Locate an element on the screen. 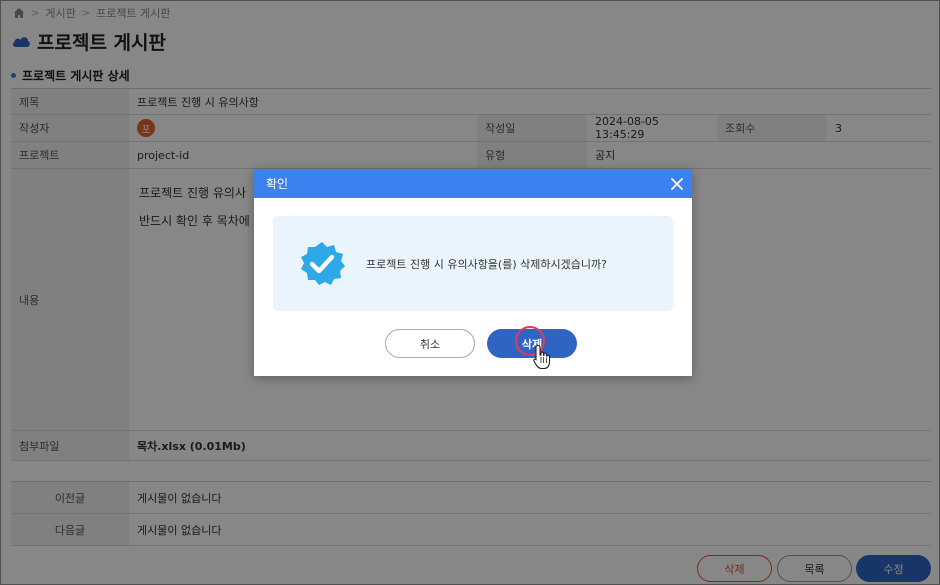 The width and height of the screenshot is (940, 585). dialog-message-box: 프로젝트 진행 시 유의사항을(를) 삭제하시겠습니까? is located at coordinates (473, 263).